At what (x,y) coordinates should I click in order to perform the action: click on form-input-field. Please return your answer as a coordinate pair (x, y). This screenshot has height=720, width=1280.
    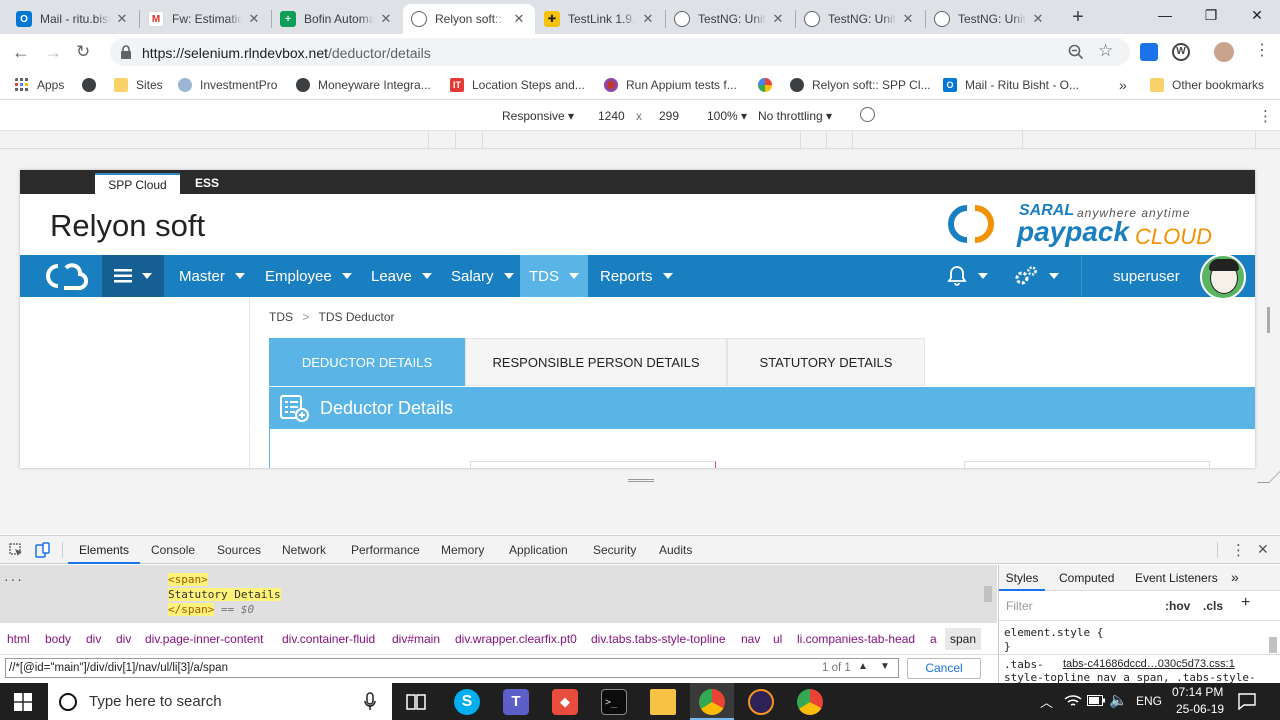
    Looking at the image, I should click on (1087, 464).